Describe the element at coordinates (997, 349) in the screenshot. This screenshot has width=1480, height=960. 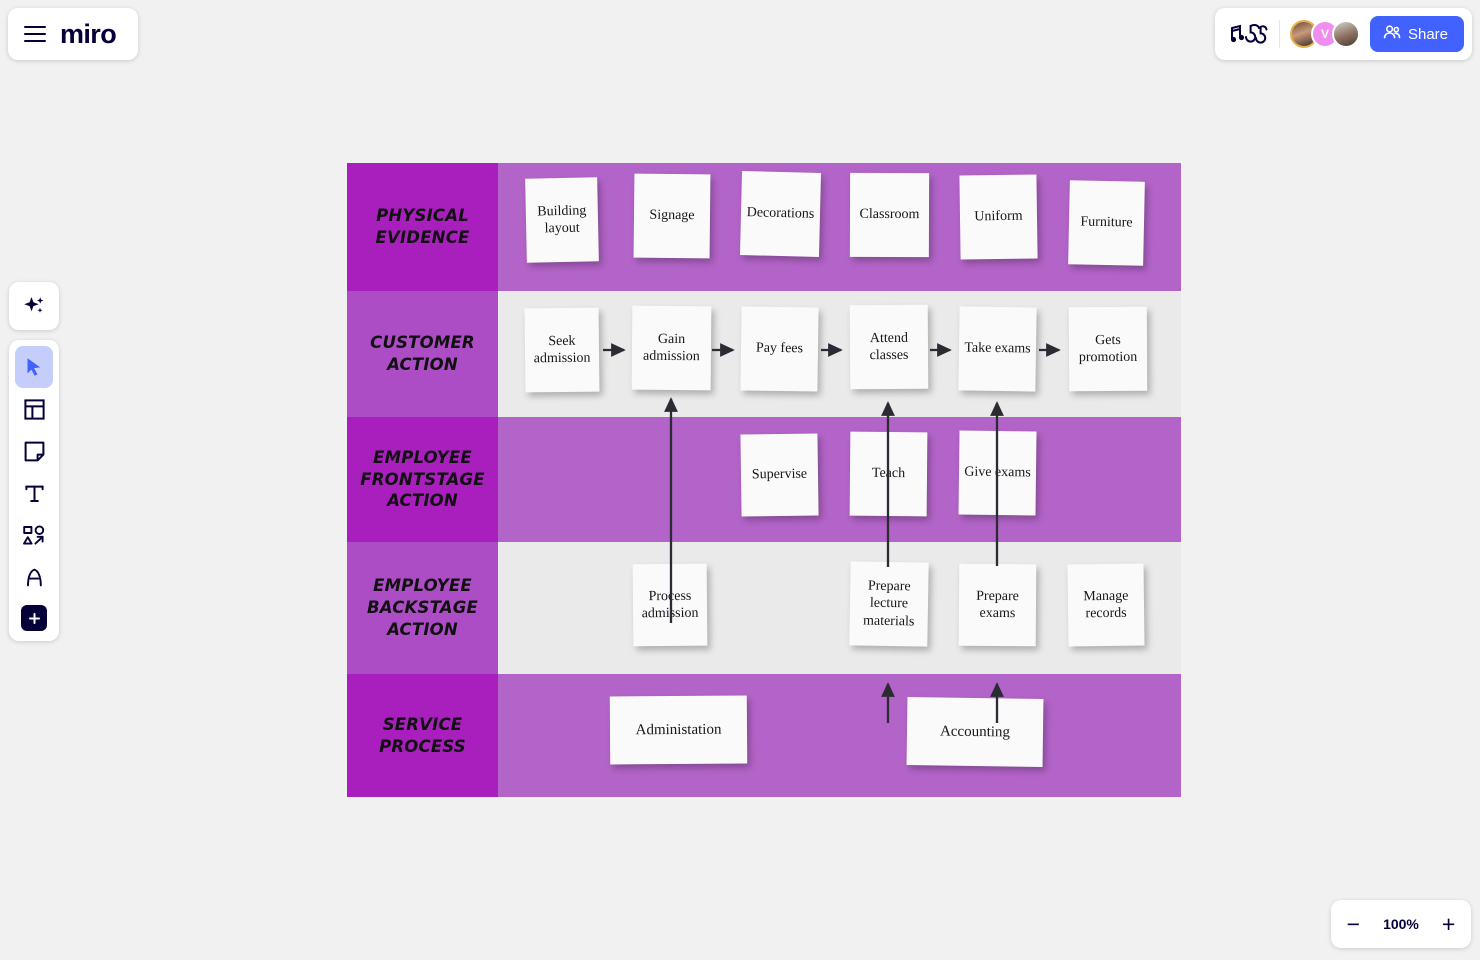
I see `sticky-note: Take exams` at that location.